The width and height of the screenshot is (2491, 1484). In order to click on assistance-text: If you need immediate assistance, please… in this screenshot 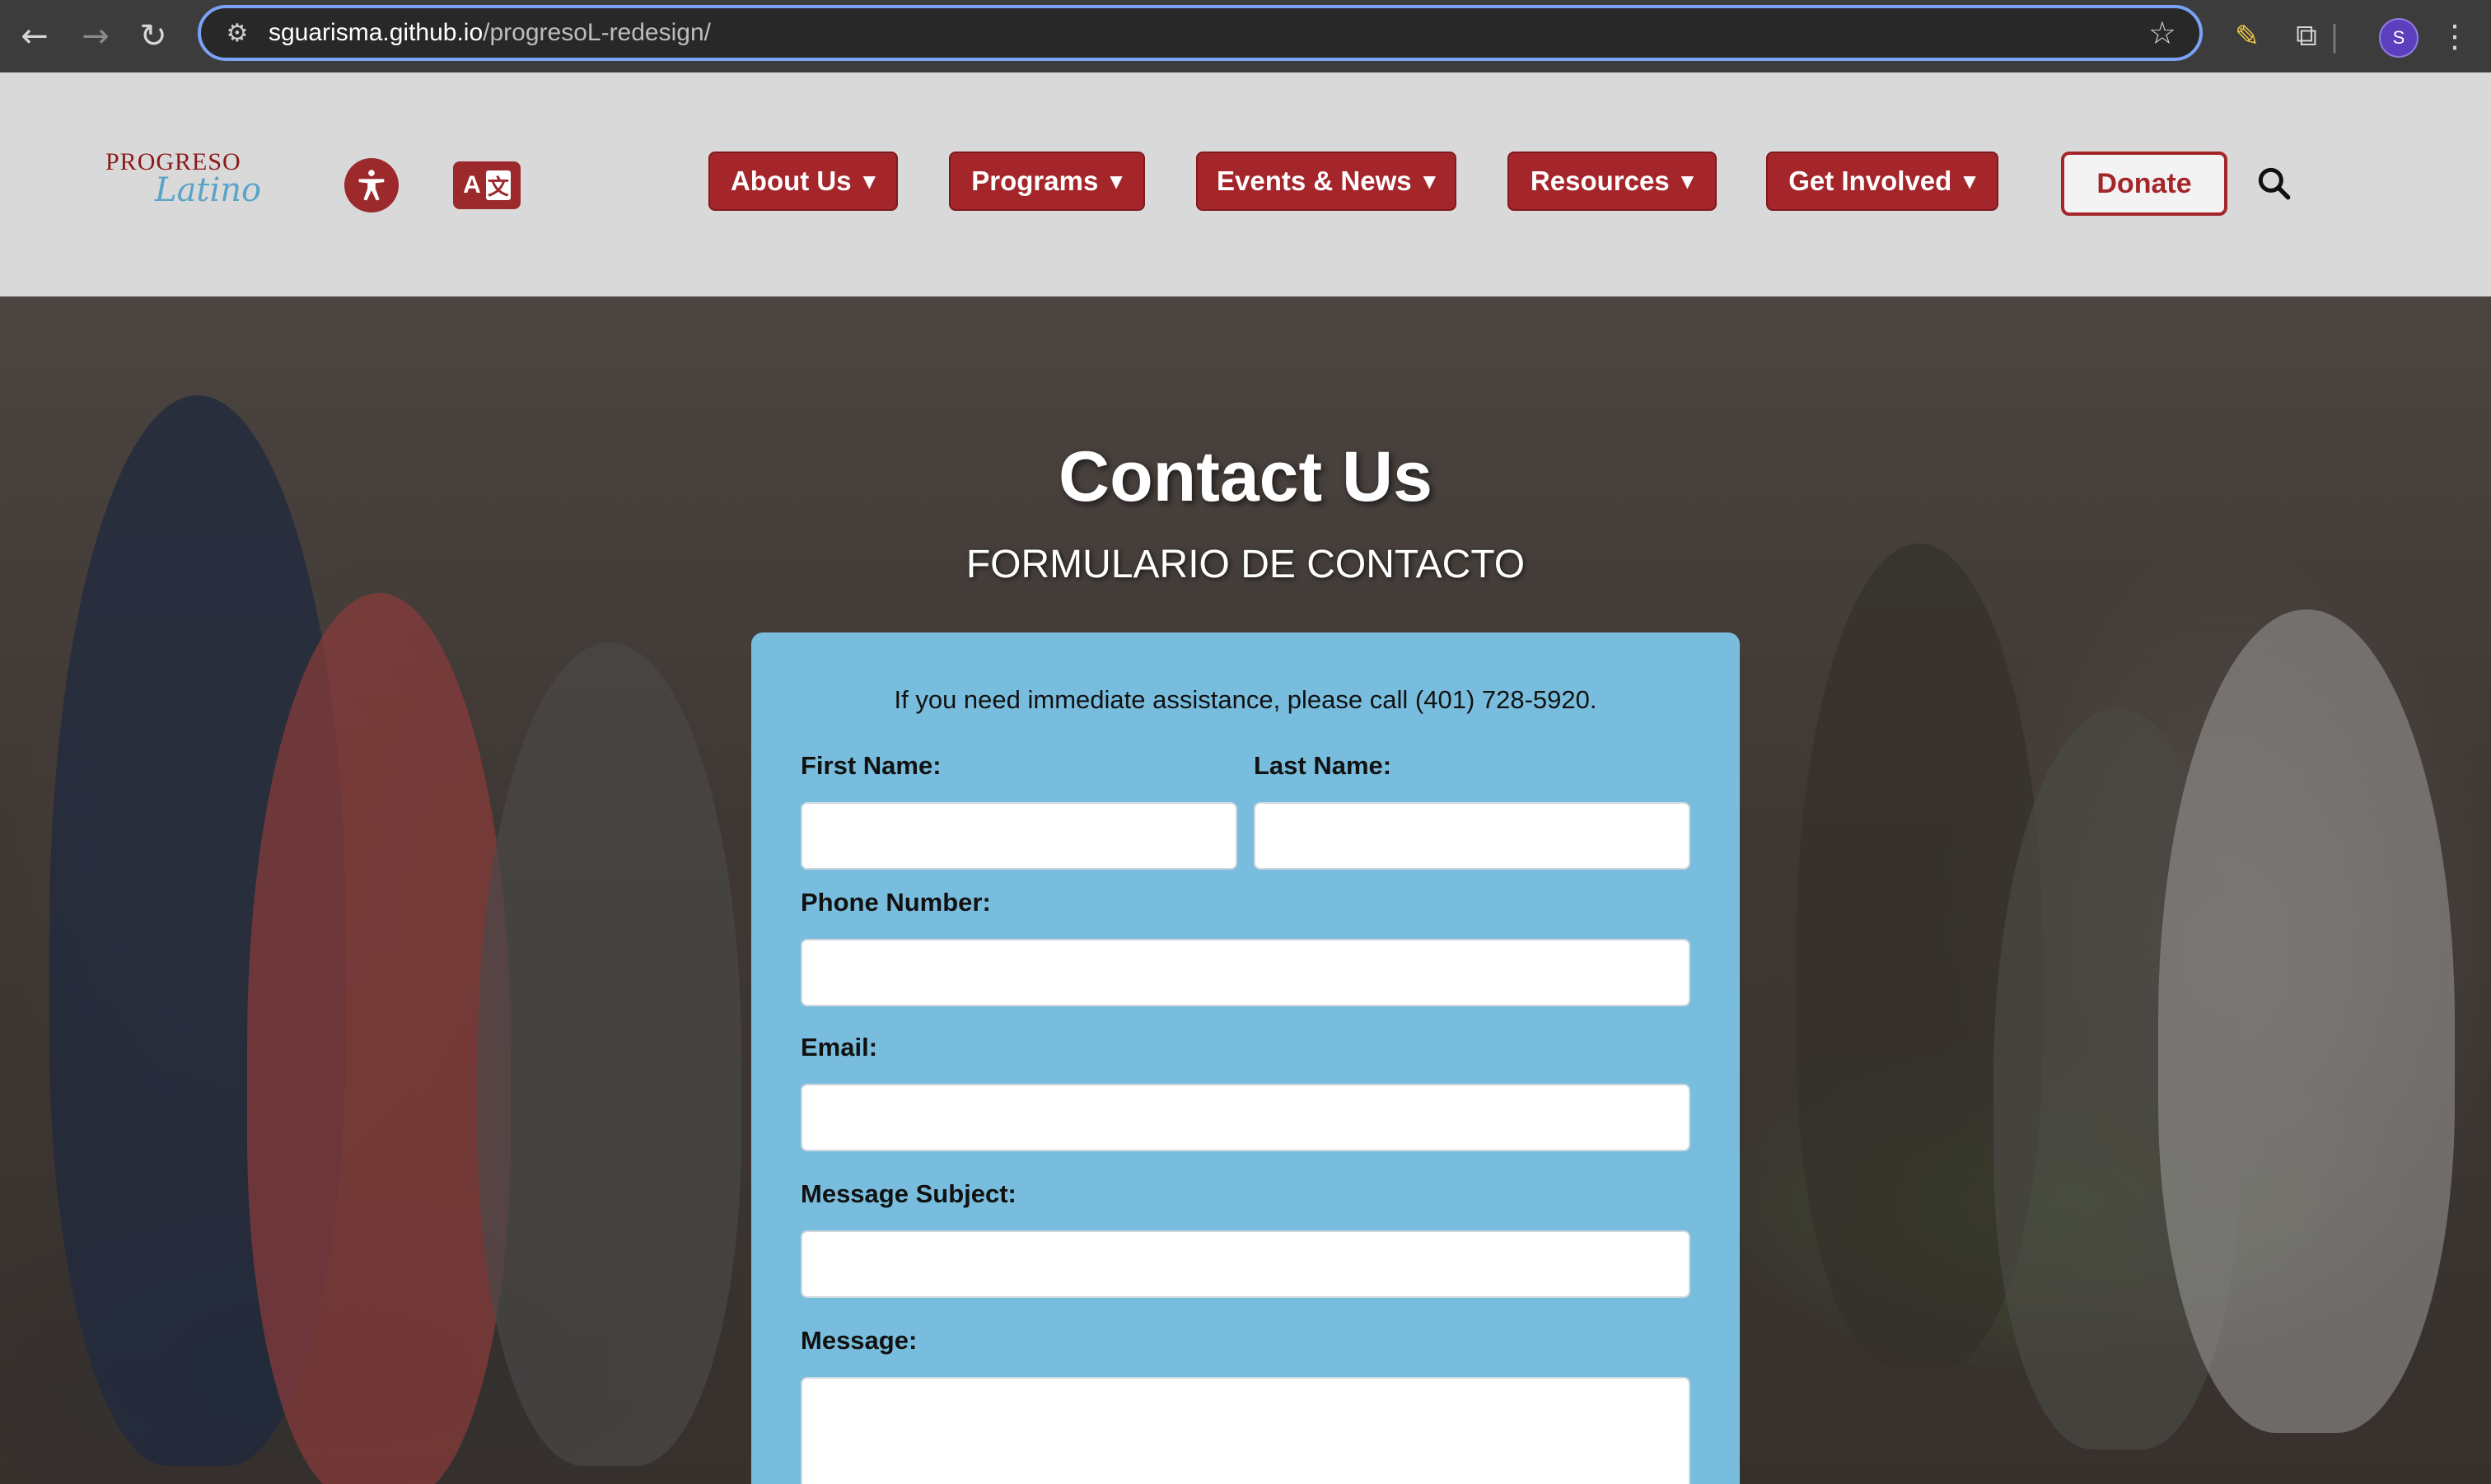, I will do `click(1245, 699)`.